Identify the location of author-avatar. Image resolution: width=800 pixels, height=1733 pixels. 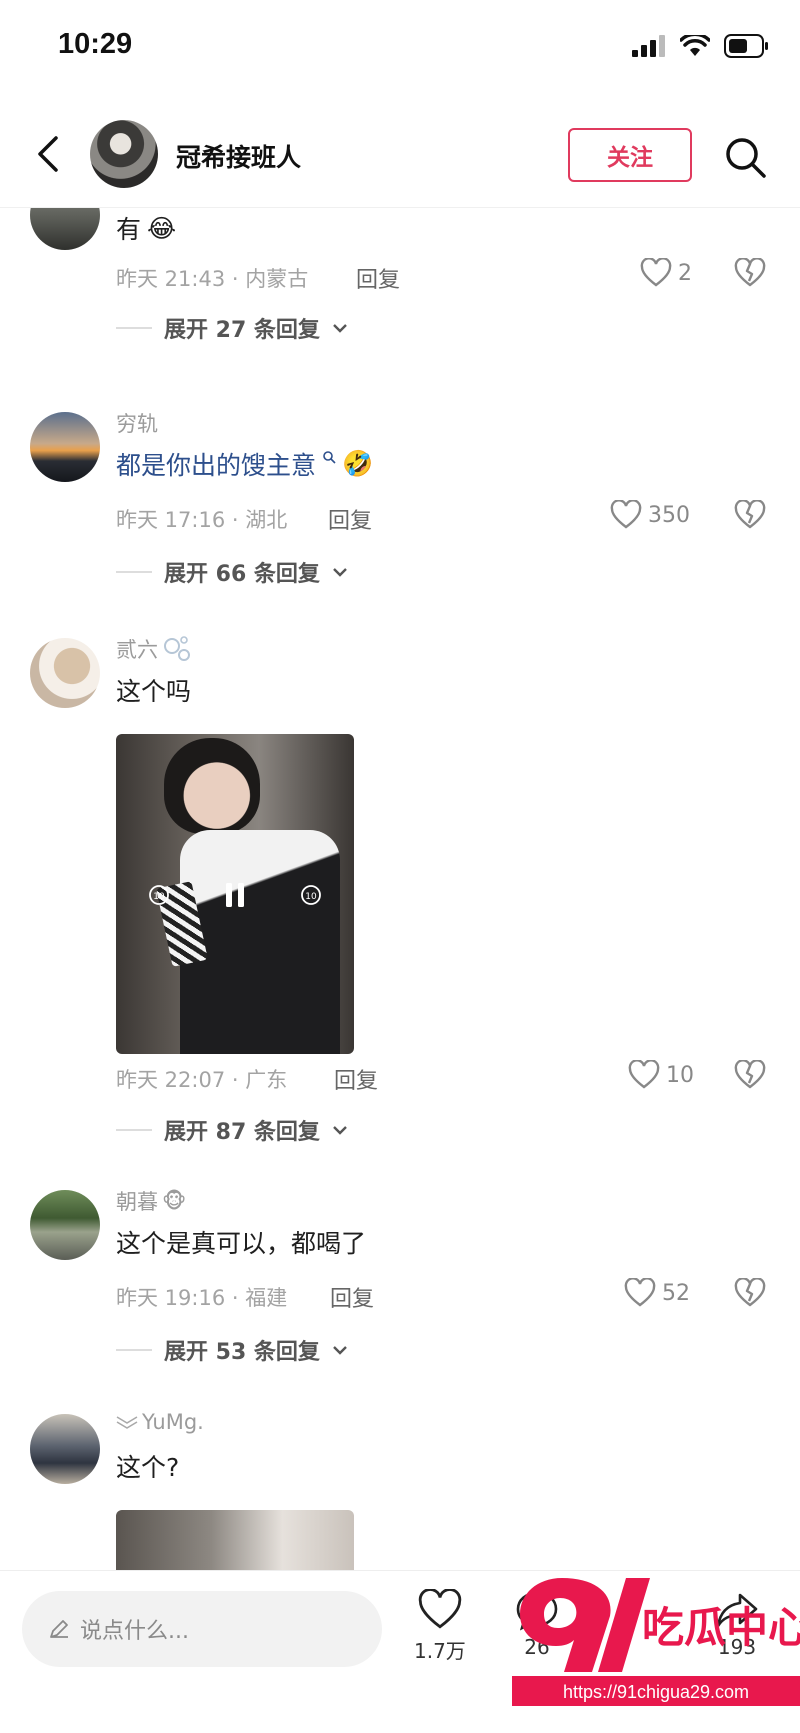
(124, 154).